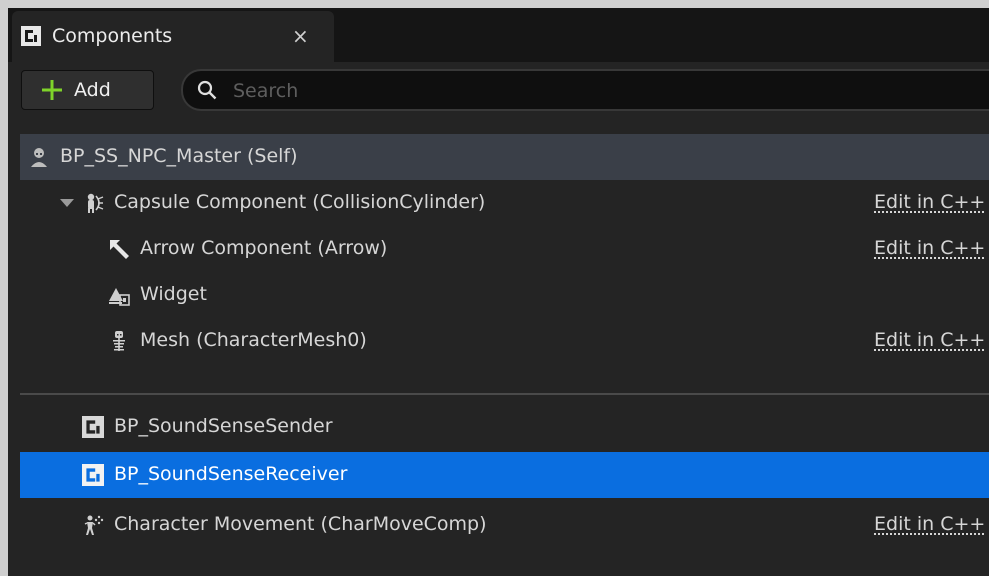  Describe the element at coordinates (67, 203) in the screenshot. I see `chevron-down-icon` at that location.